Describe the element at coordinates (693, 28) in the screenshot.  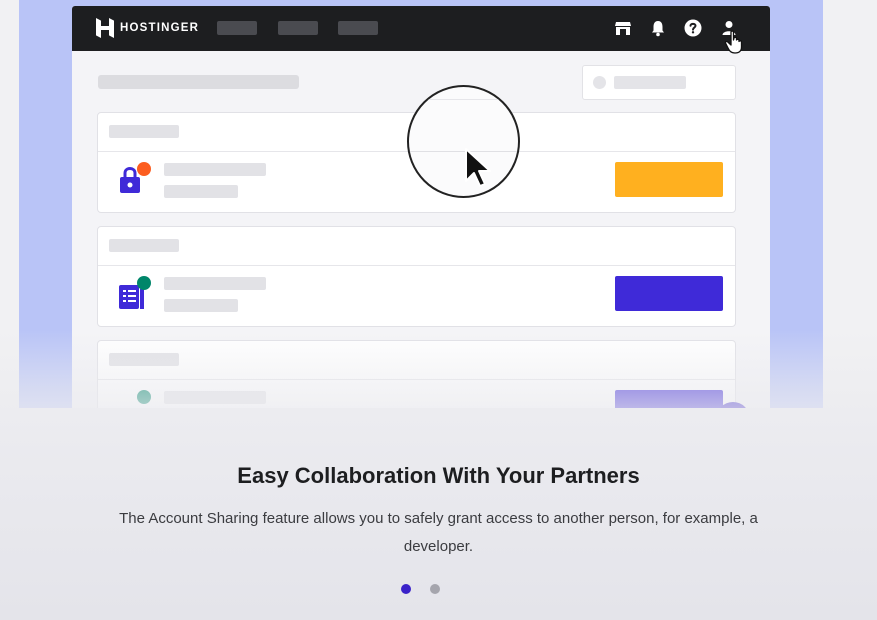
I see `help-icon` at that location.